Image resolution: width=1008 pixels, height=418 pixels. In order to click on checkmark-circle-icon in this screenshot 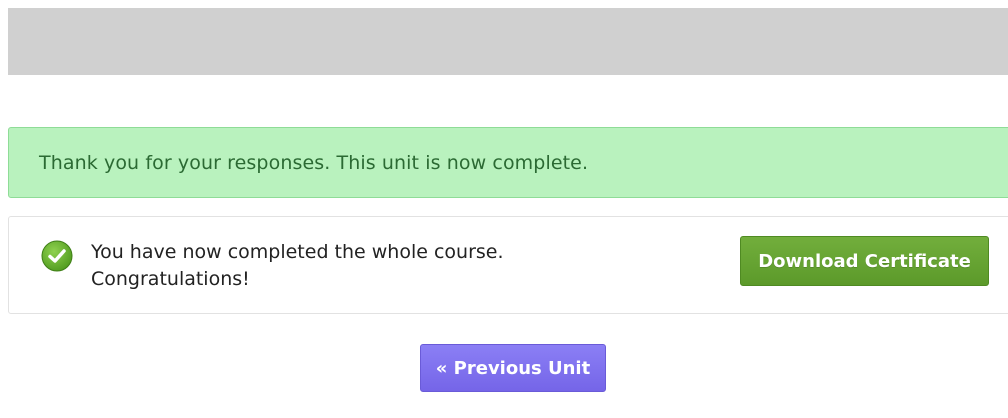, I will do `click(57, 256)`.